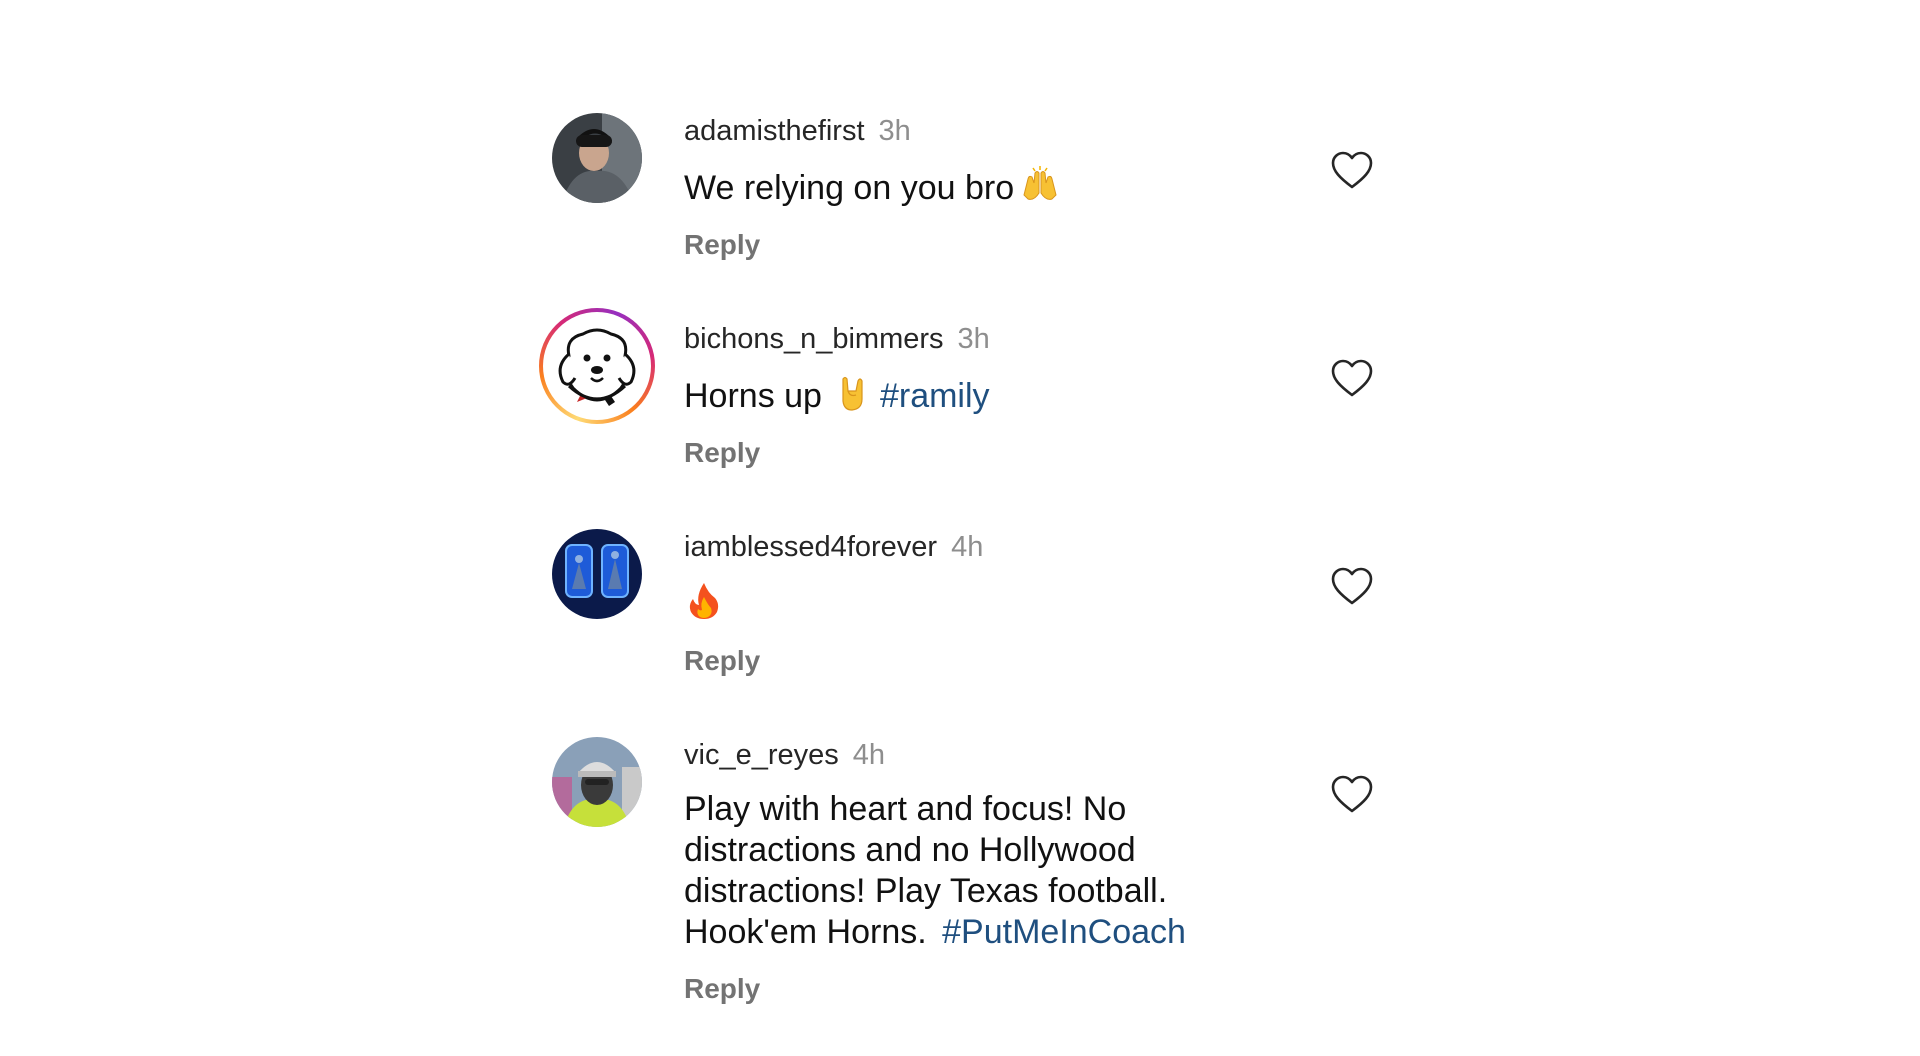 The image size is (1920, 1056). I want to click on comment-username: adamisthefirst, so click(774, 131).